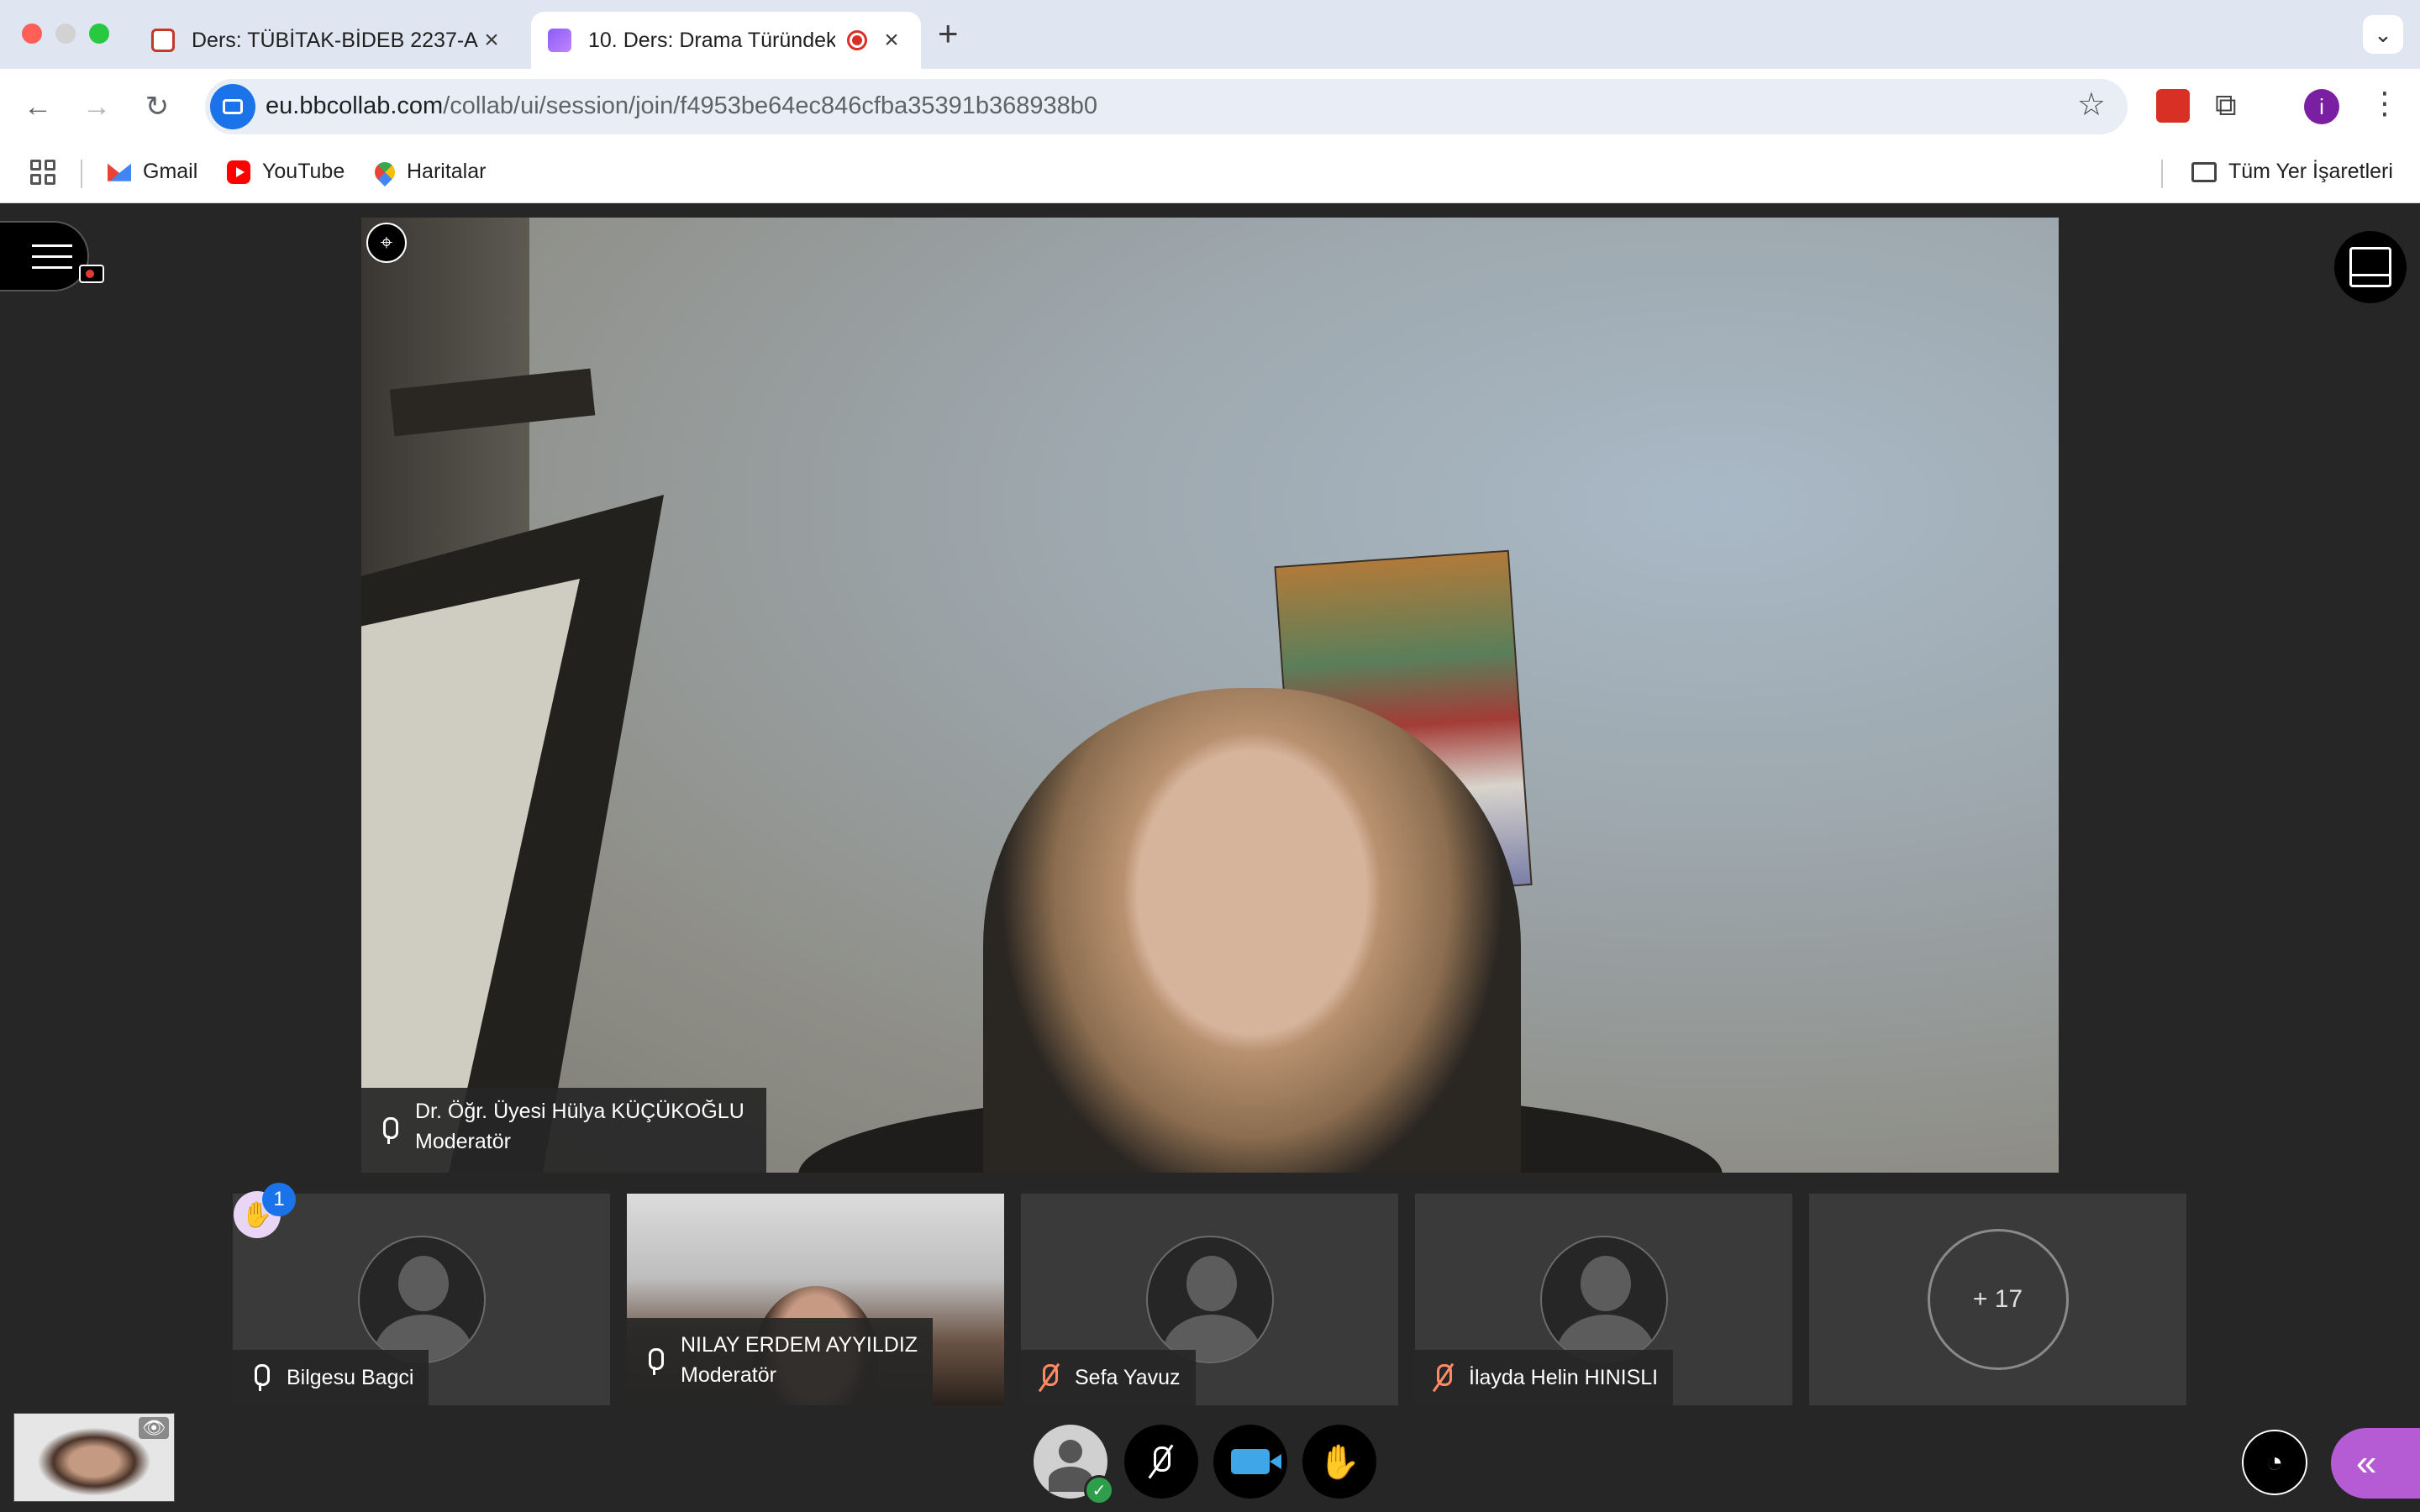 The image size is (2420, 1512). I want to click on clock-icon: ◔, so click(2274, 1462).